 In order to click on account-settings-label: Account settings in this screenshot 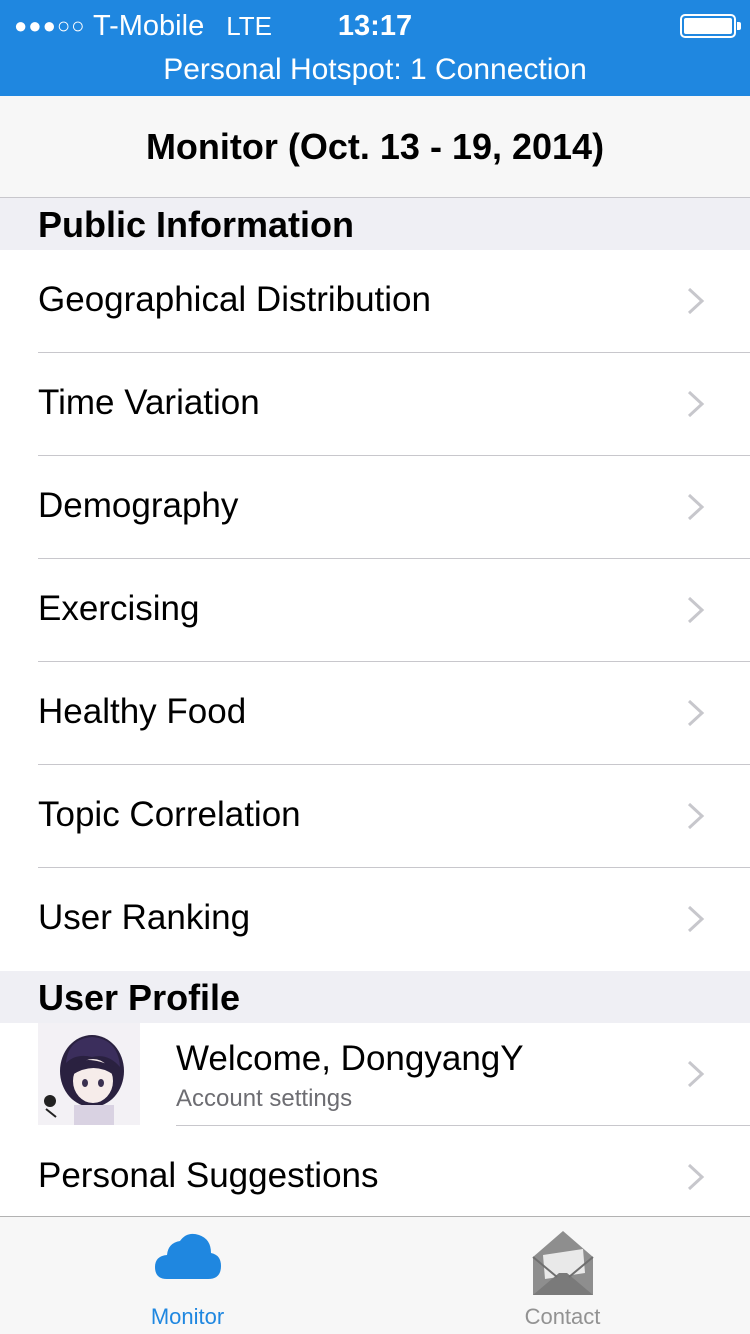, I will do `click(264, 1098)`.